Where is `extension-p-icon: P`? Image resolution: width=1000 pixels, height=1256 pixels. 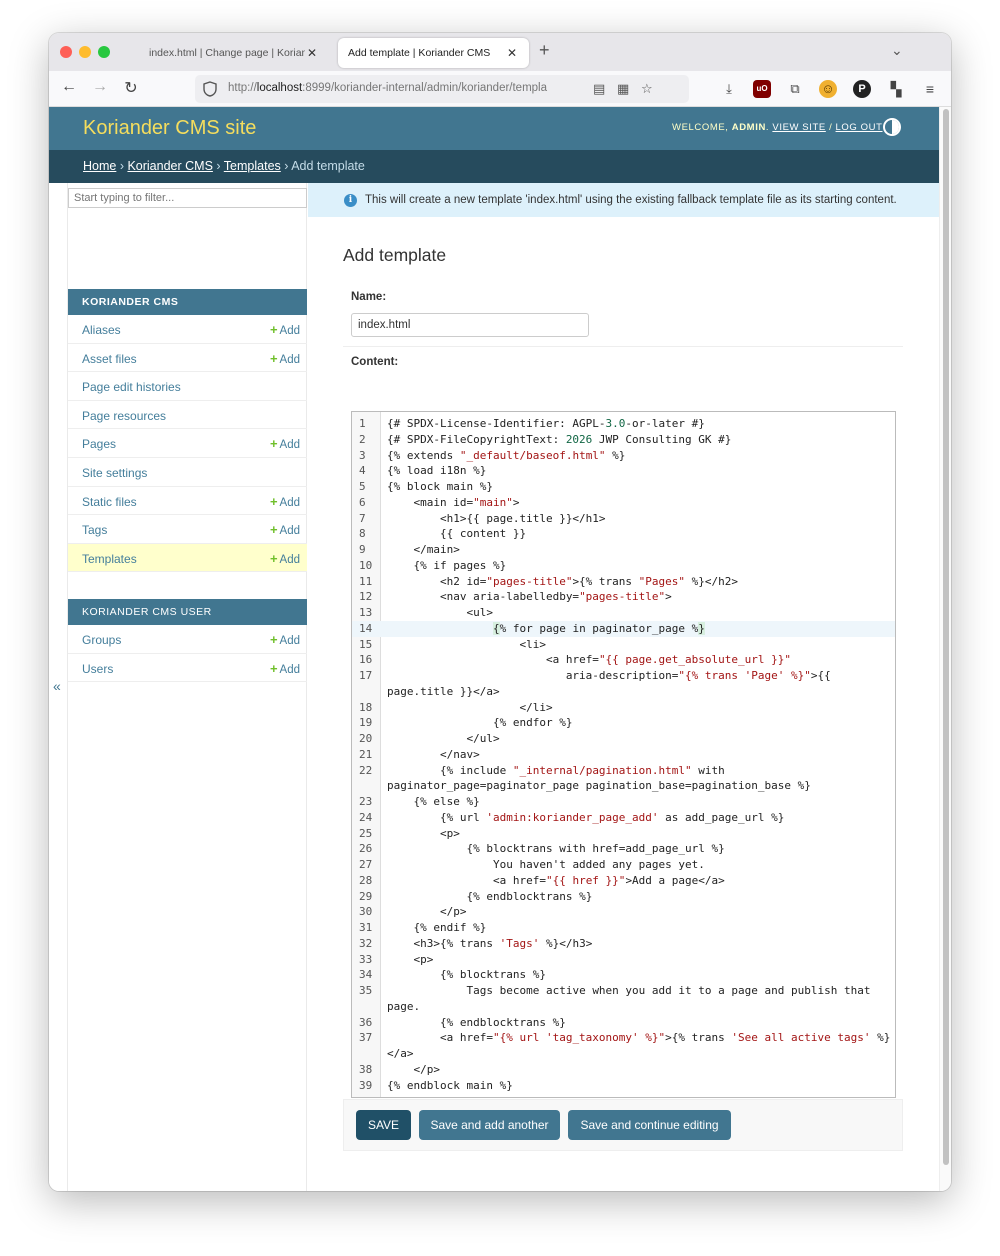 extension-p-icon: P is located at coordinates (862, 89).